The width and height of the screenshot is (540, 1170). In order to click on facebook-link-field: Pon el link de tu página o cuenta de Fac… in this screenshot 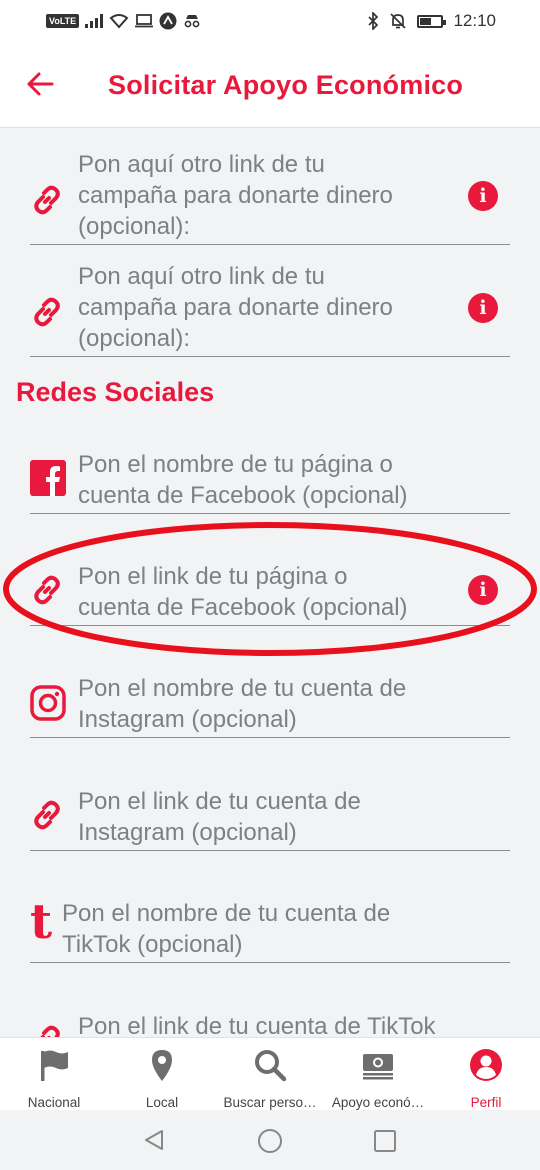, I will do `click(270, 592)`.